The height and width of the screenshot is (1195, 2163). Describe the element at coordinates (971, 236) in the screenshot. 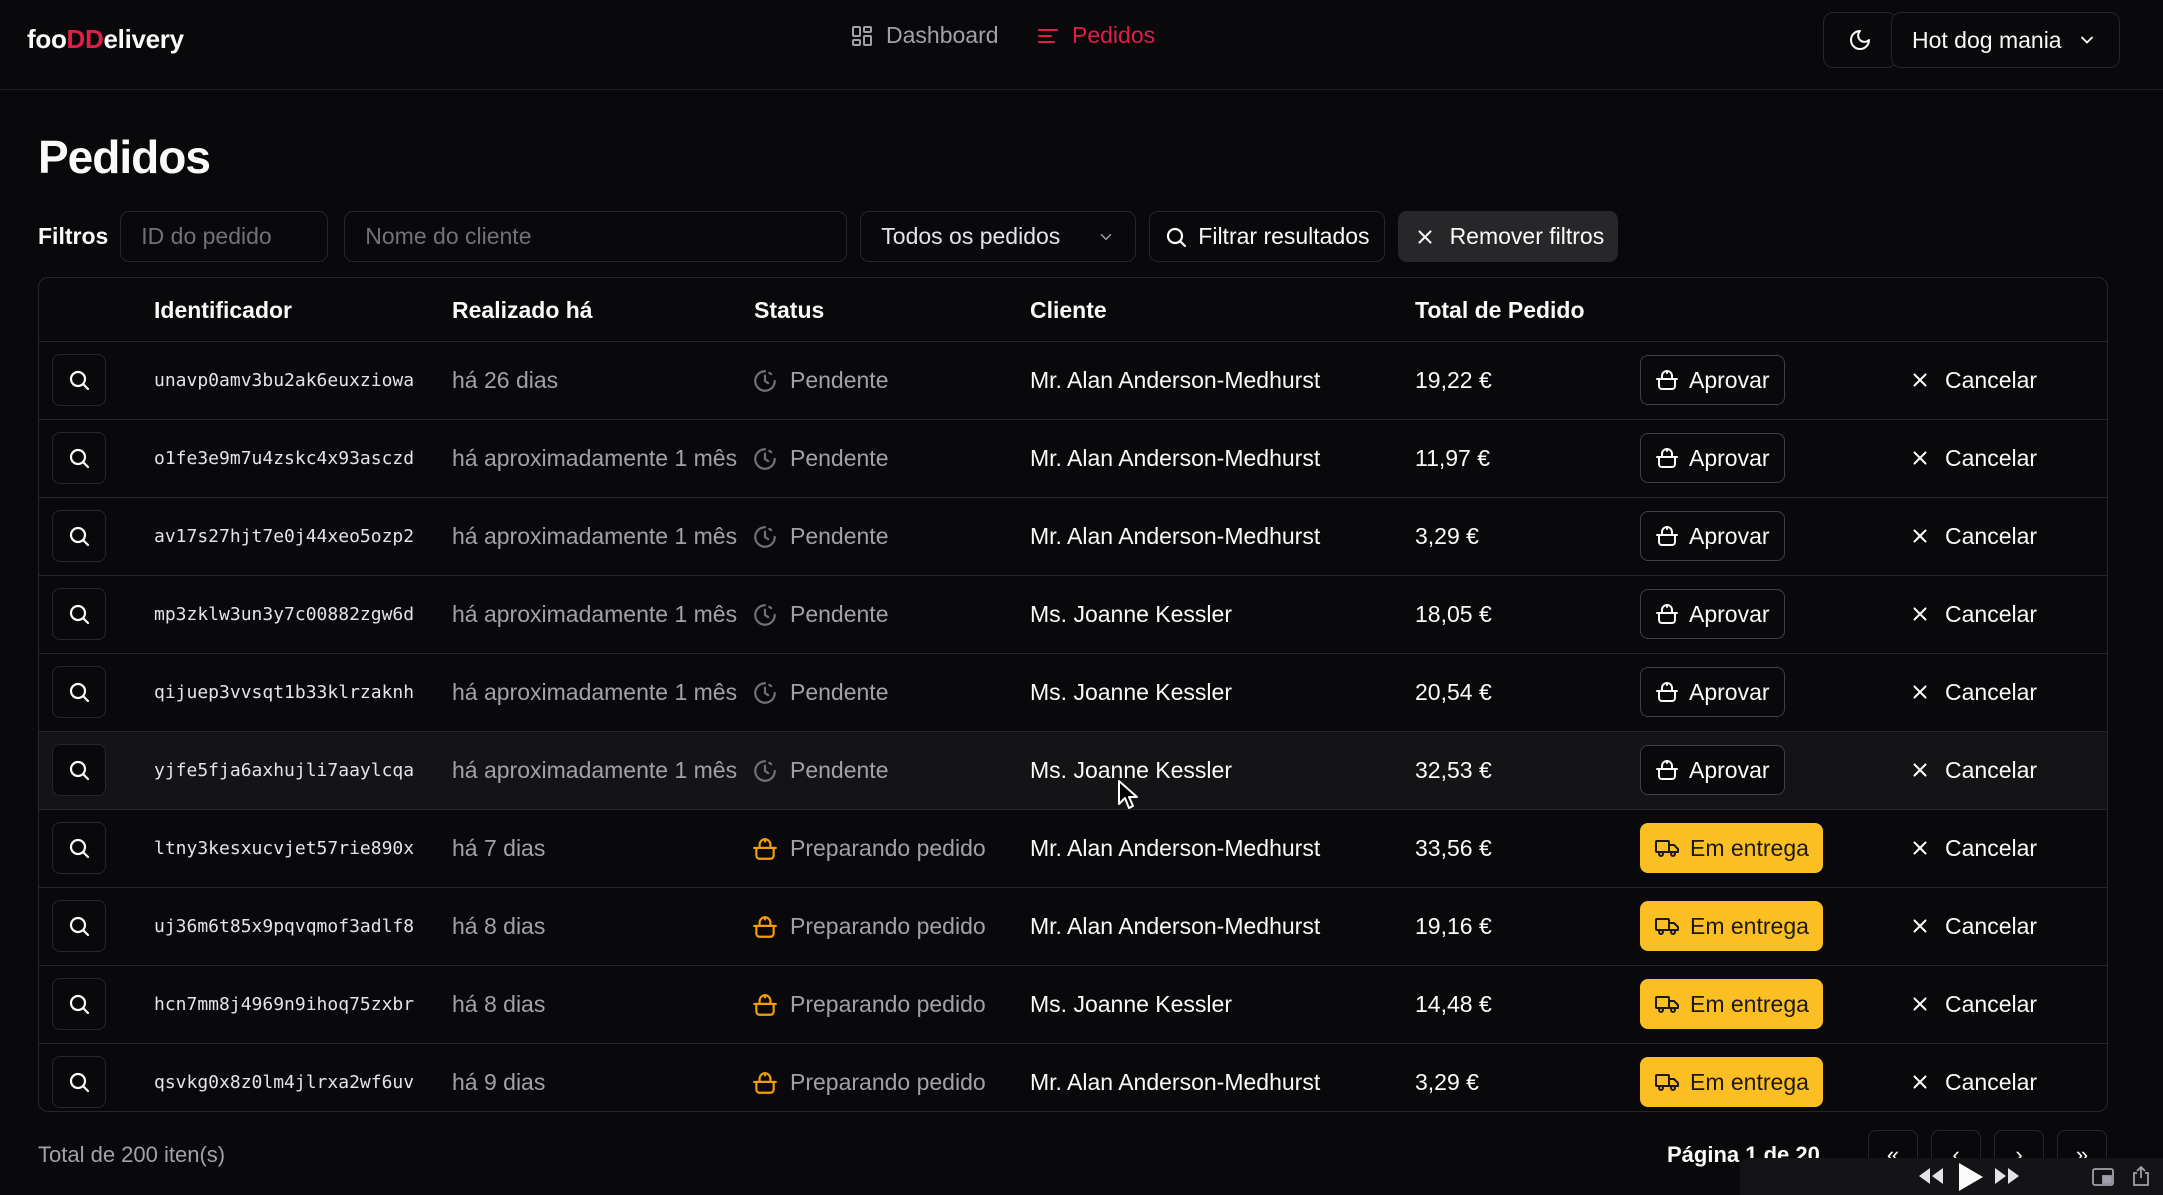

I see `status-select-value: Todos os pedidos` at that location.